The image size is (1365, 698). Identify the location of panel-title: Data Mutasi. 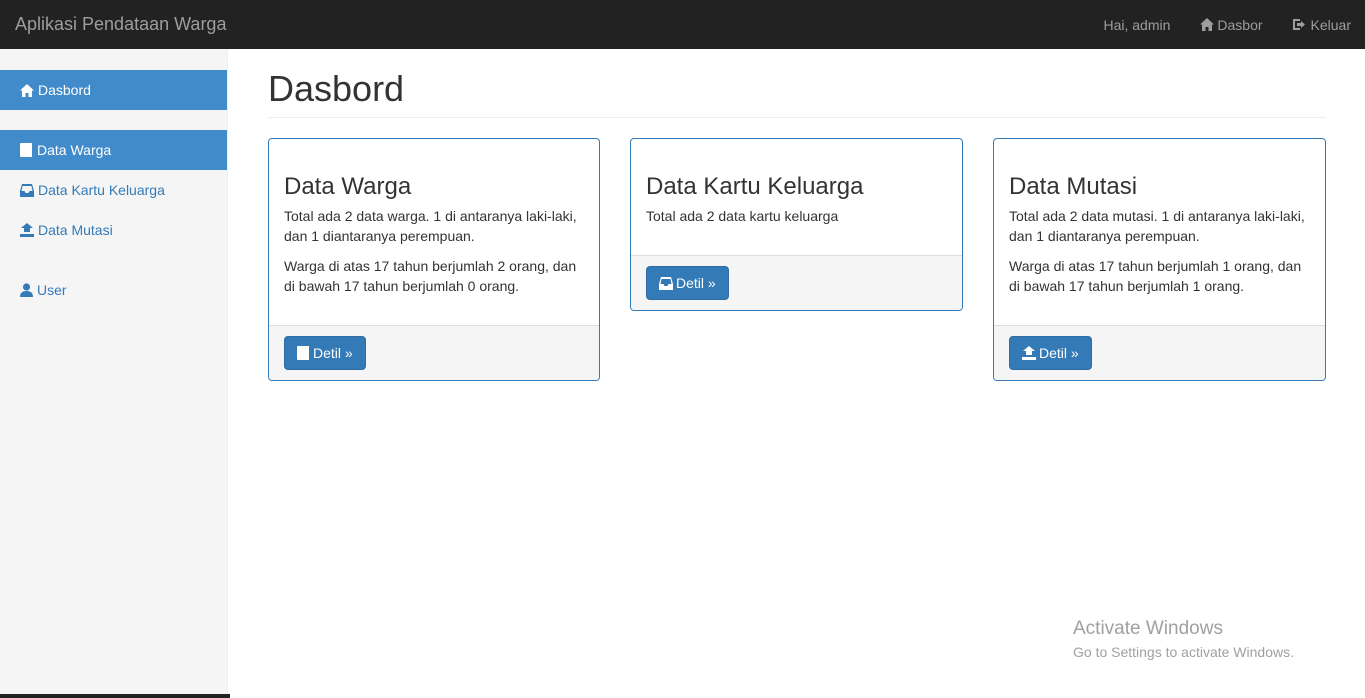
(1073, 186).